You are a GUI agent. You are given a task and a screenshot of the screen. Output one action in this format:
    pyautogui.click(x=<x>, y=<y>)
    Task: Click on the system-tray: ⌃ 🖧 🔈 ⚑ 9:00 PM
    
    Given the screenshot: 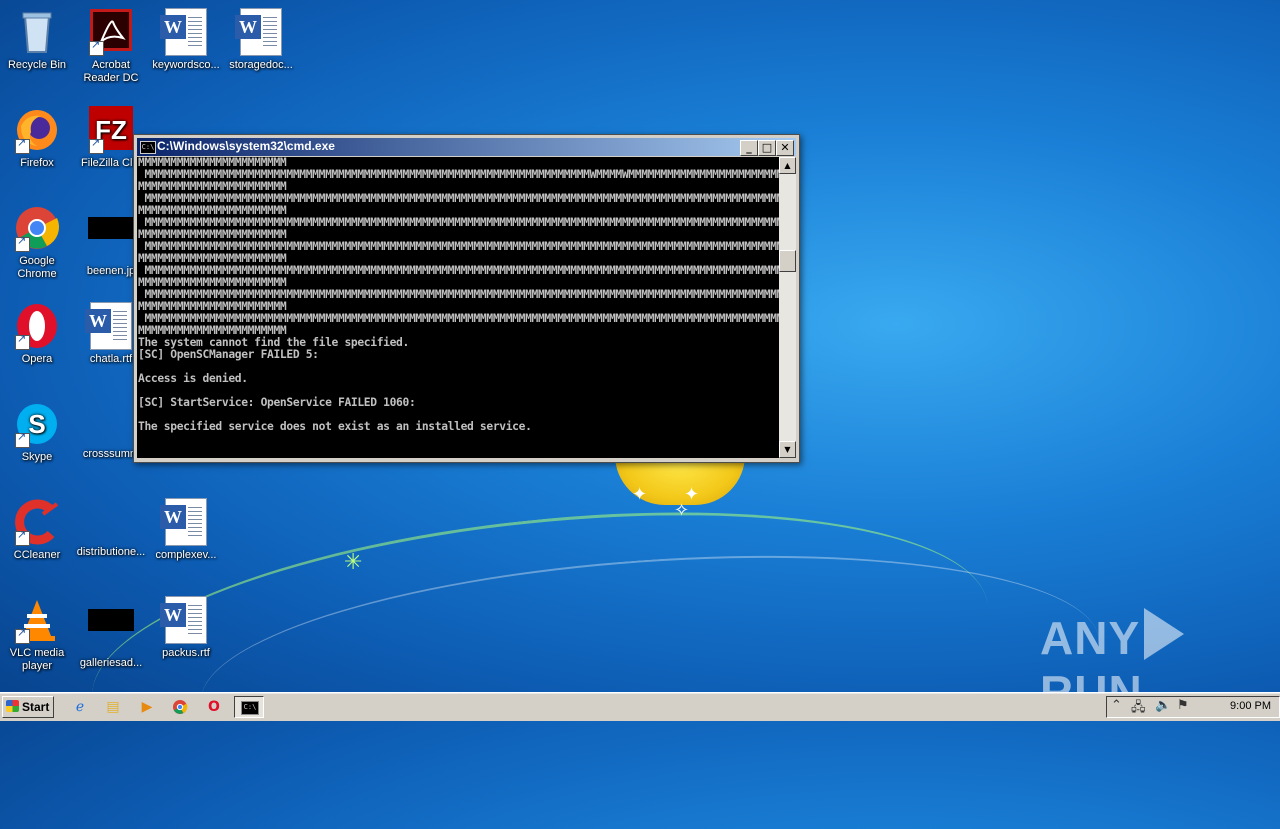 What is the action you would take?
    pyautogui.click(x=1193, y=707)
    